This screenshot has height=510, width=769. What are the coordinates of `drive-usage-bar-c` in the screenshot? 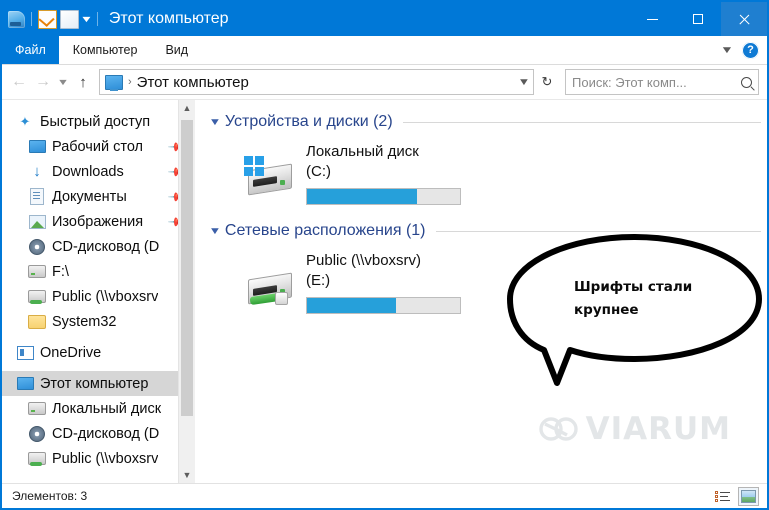 It's located at (383, 196).